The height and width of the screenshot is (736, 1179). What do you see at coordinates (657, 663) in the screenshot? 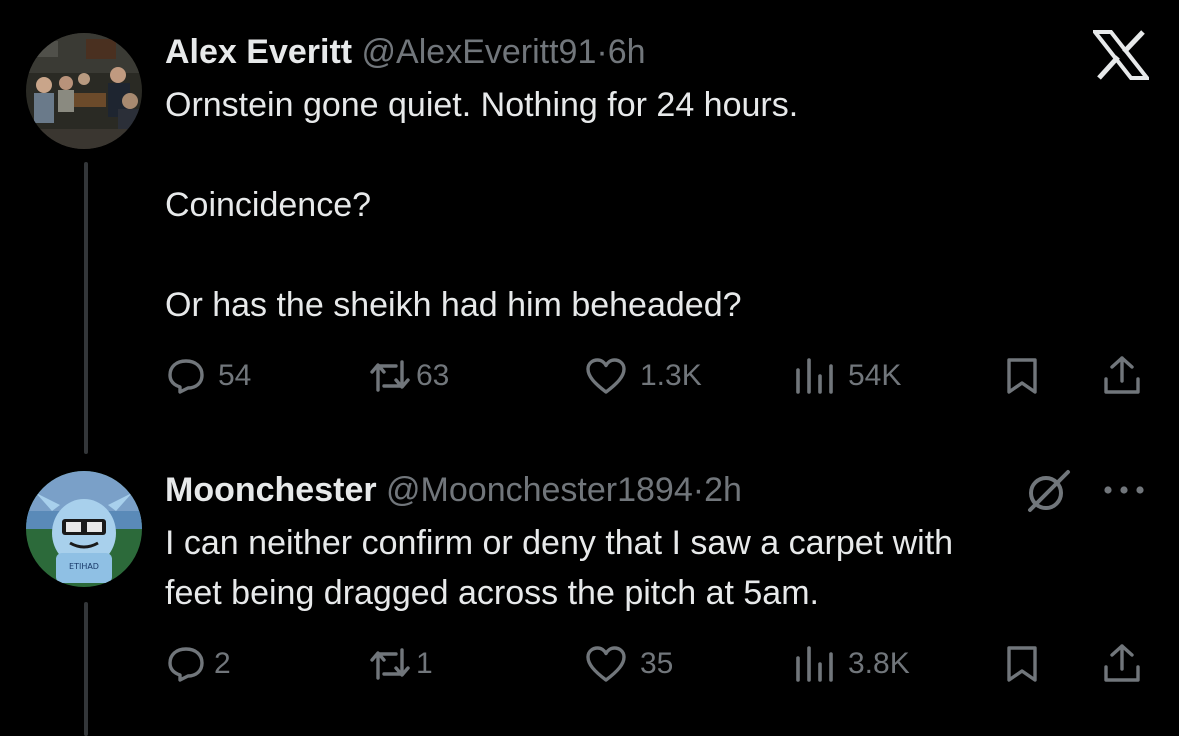
I see `like-count: 35` at bounding box center [657, 663].